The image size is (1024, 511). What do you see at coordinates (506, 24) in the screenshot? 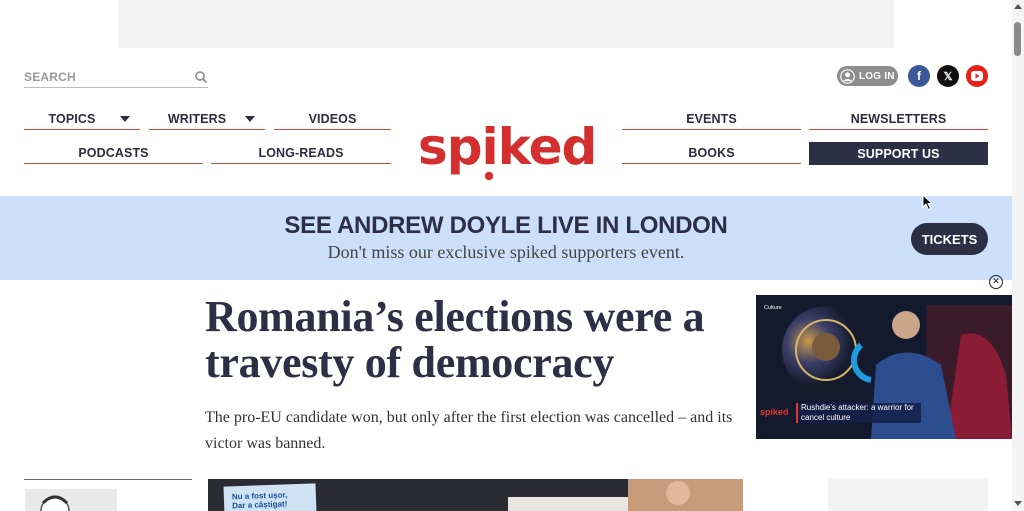
I see `top-ad-slot` at bounding box center [506, 24].